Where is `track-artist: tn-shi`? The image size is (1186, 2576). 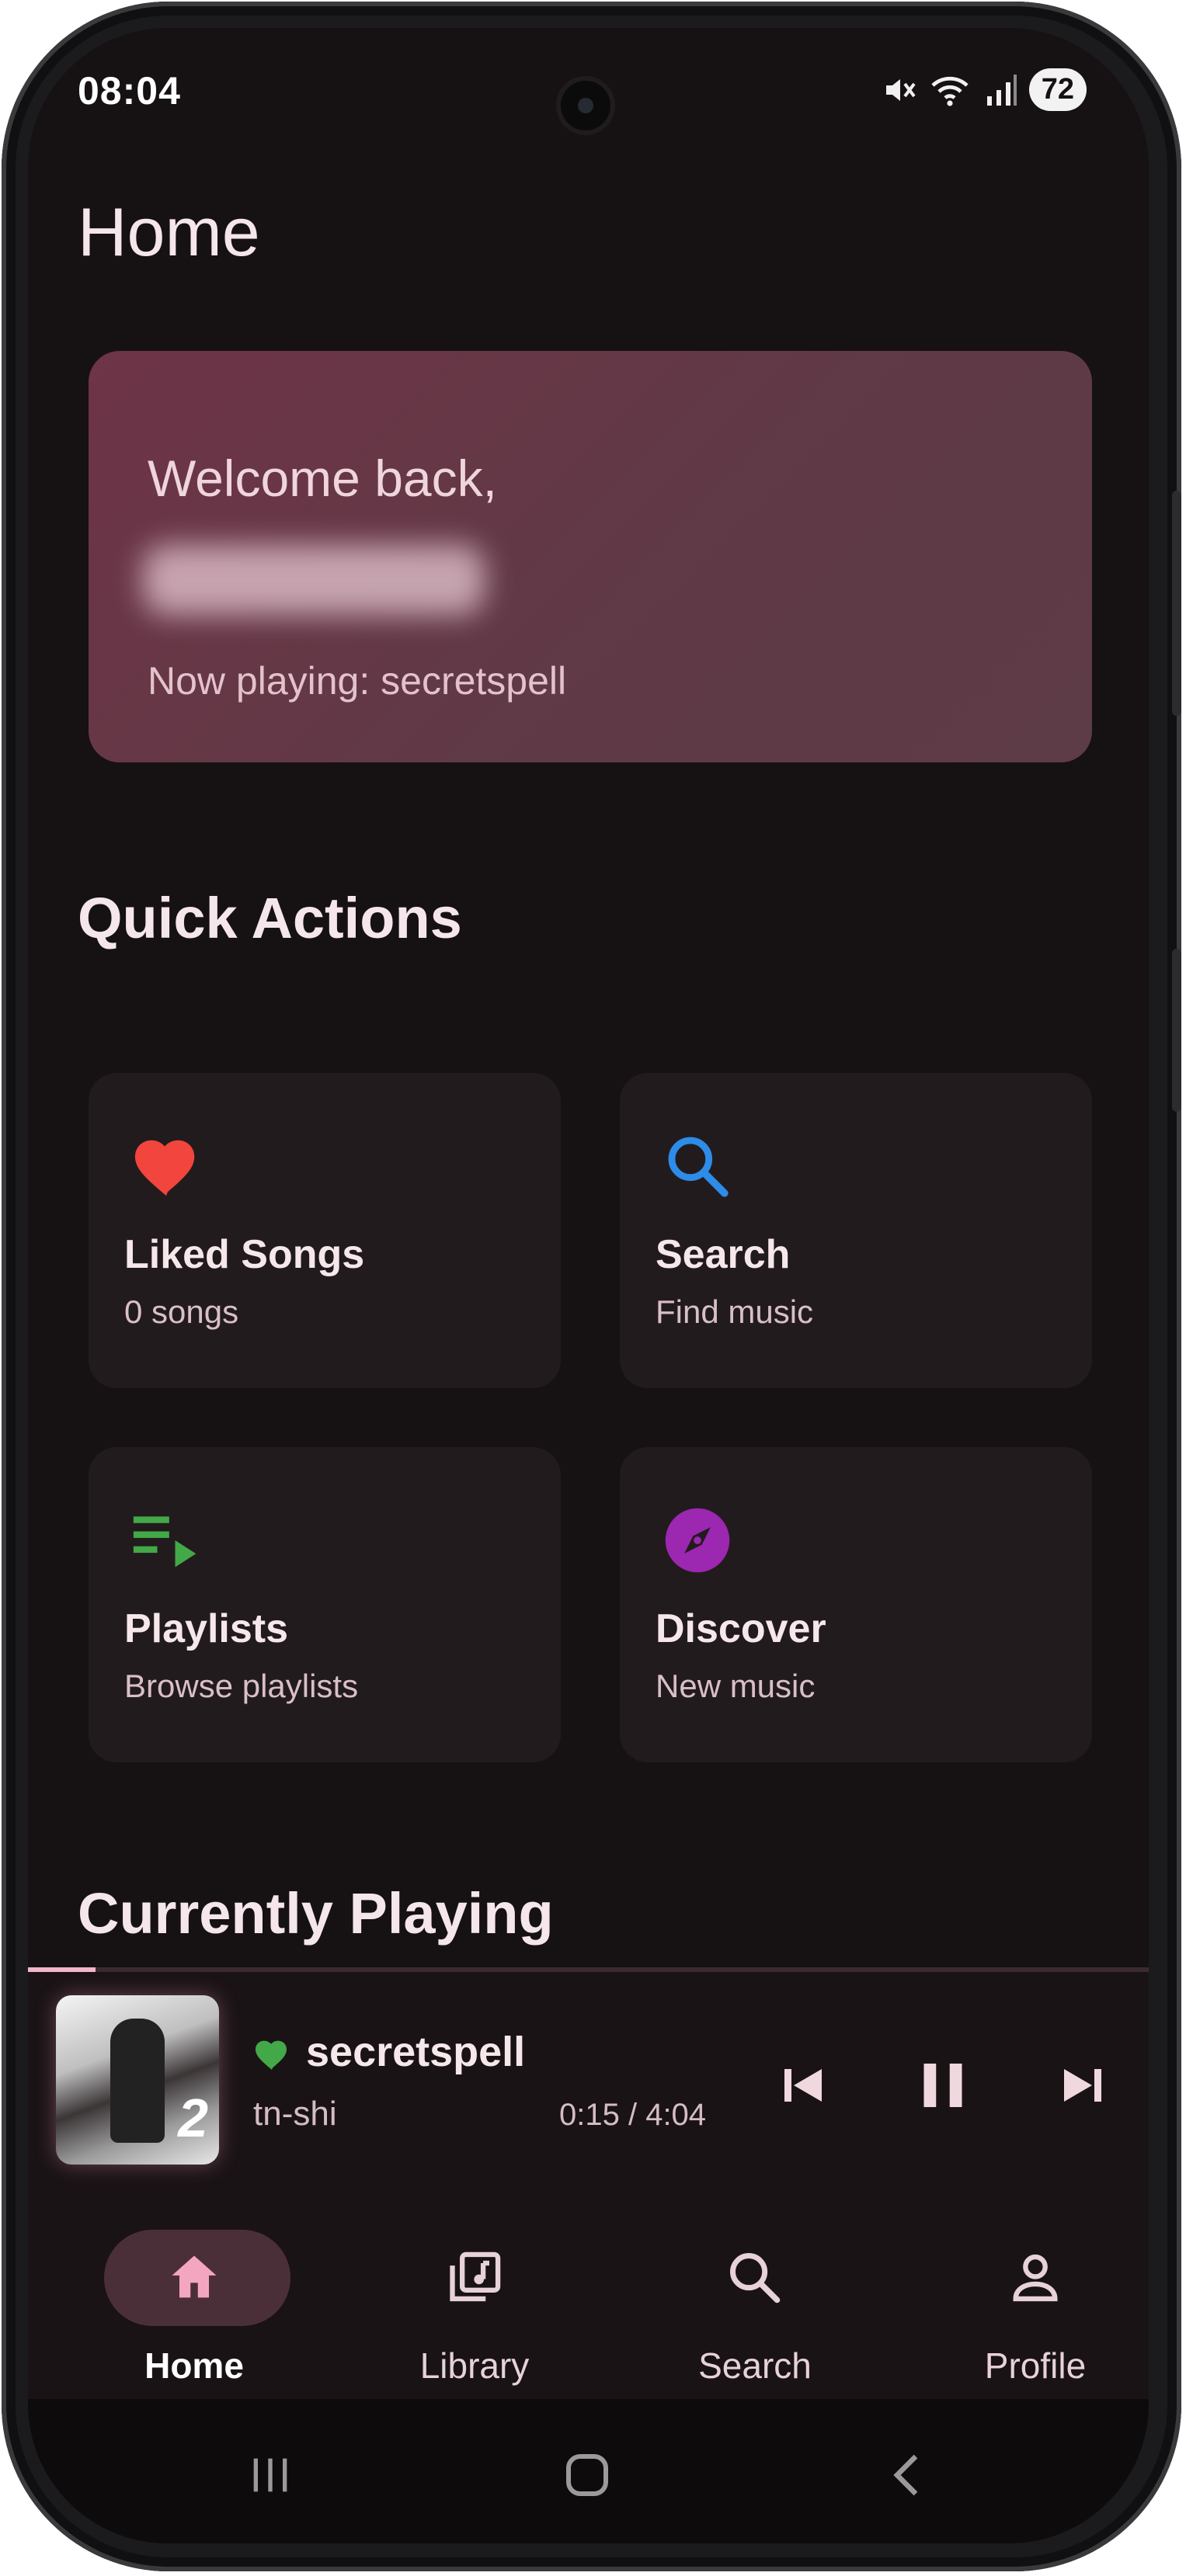 track-artist: tn-shi is located at coordinates (295, 2114).